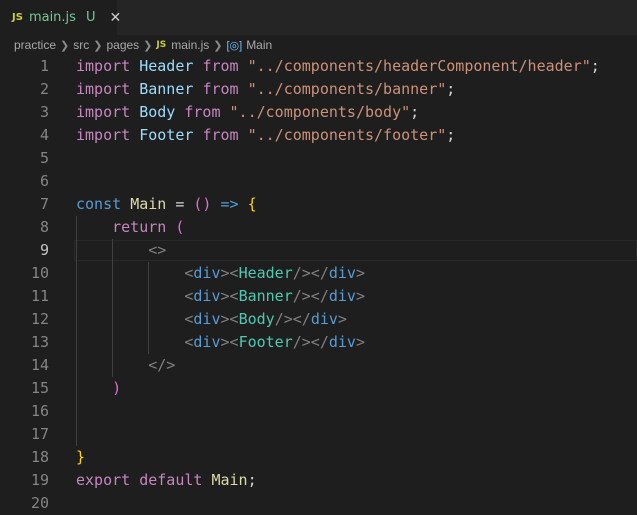 The width and height of the screenshot is (637, 515). What do you see at coordinates (52, 17) in the screenshot?
I see `tab-filename: main.js` at bounding box center [52, 17].